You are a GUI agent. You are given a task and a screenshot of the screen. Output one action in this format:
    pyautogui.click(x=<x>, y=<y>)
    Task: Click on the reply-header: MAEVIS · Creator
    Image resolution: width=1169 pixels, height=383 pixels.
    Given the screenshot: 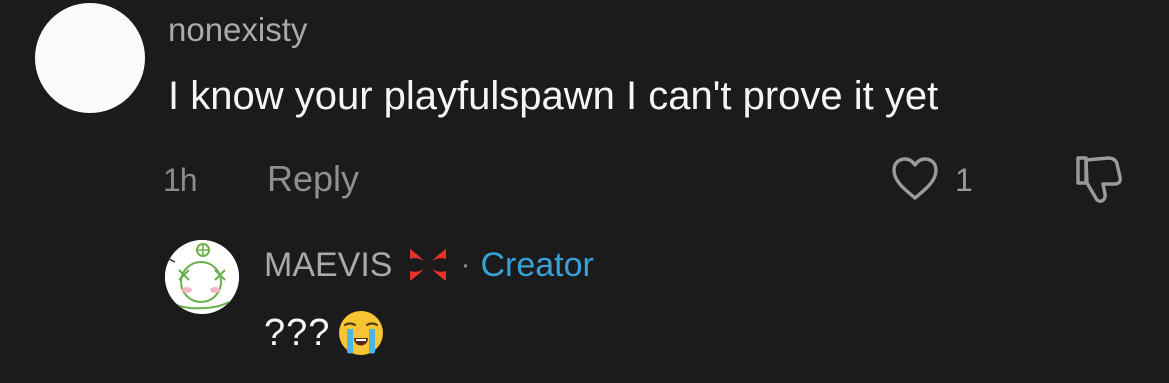 What is the action you would take?
    pyautogui.click(x=429, y=265)
    